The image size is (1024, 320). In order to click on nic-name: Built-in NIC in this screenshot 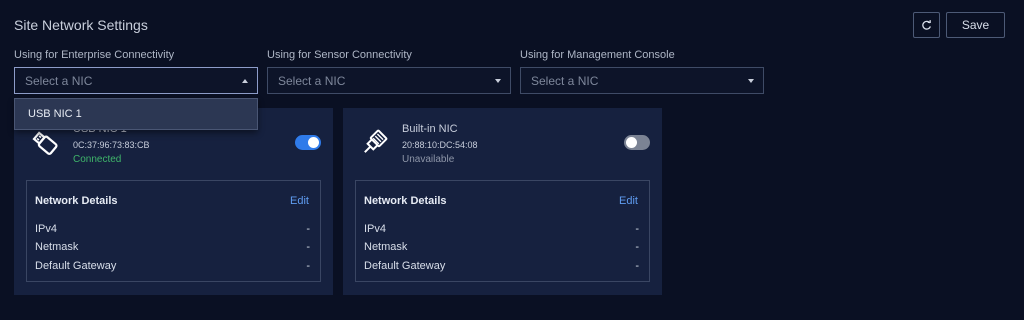, I will do `click(430, 129)`.